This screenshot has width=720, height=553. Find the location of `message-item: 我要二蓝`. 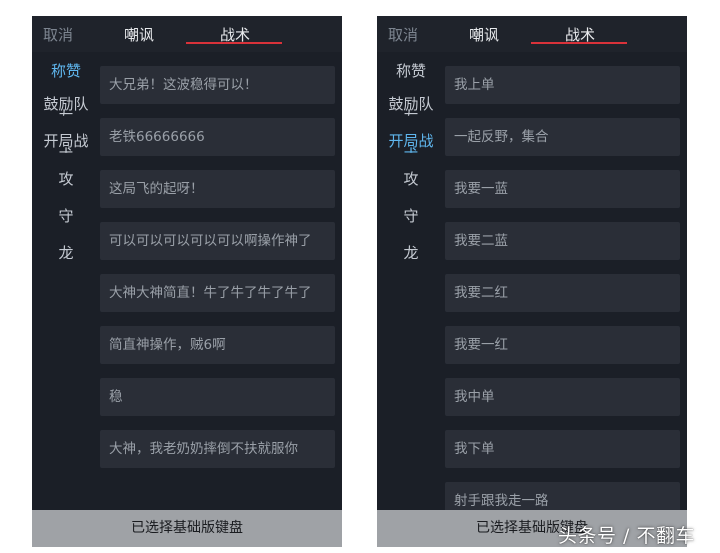

message-item: 我要二蓝 is located at coordinates (562, 241).